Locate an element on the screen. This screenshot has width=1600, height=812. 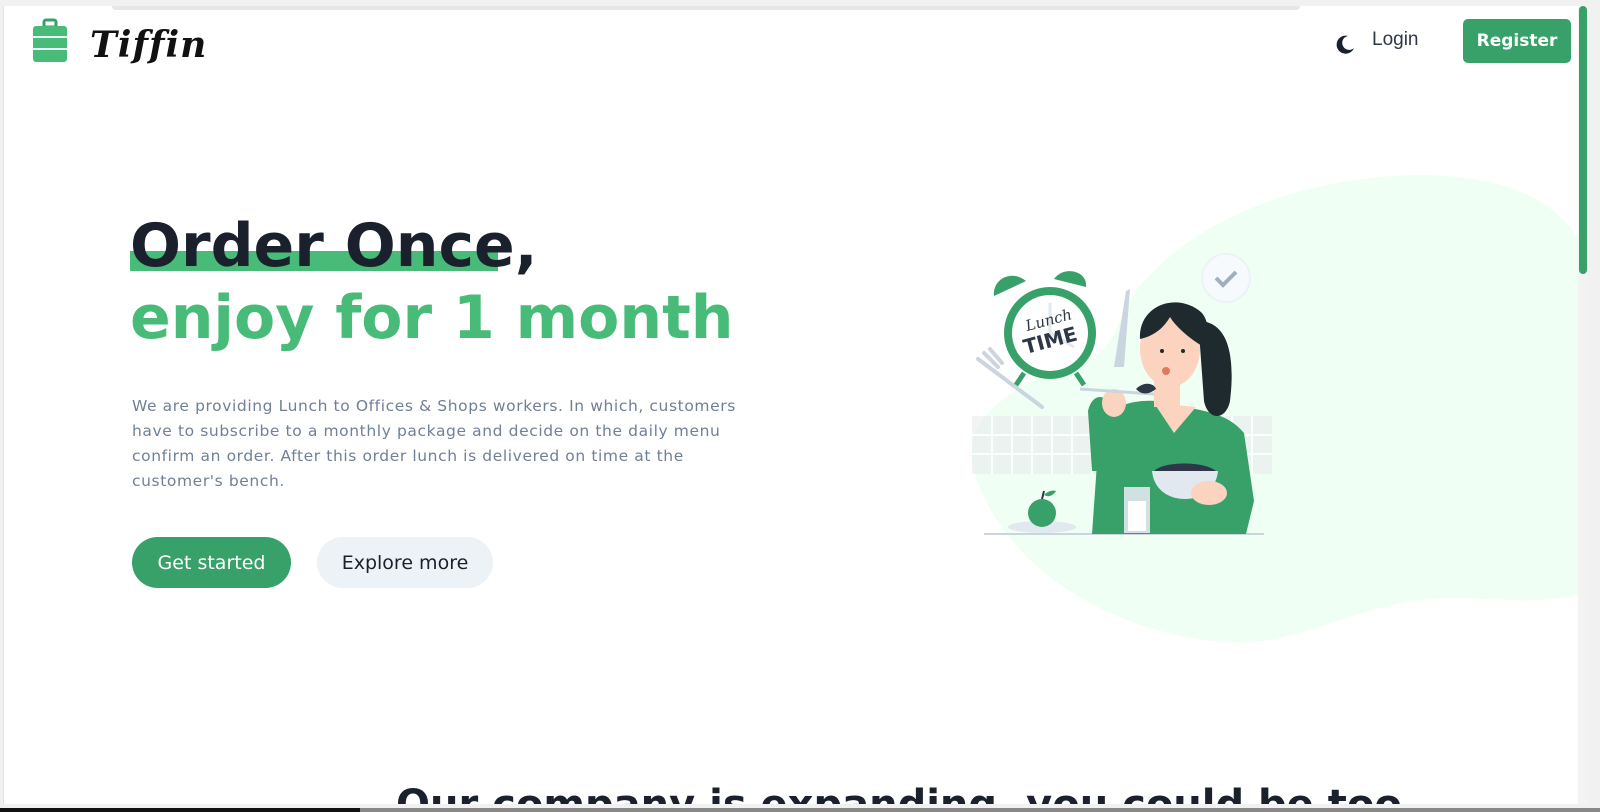
scrollbar-track is located at coordinates (1583, 405).